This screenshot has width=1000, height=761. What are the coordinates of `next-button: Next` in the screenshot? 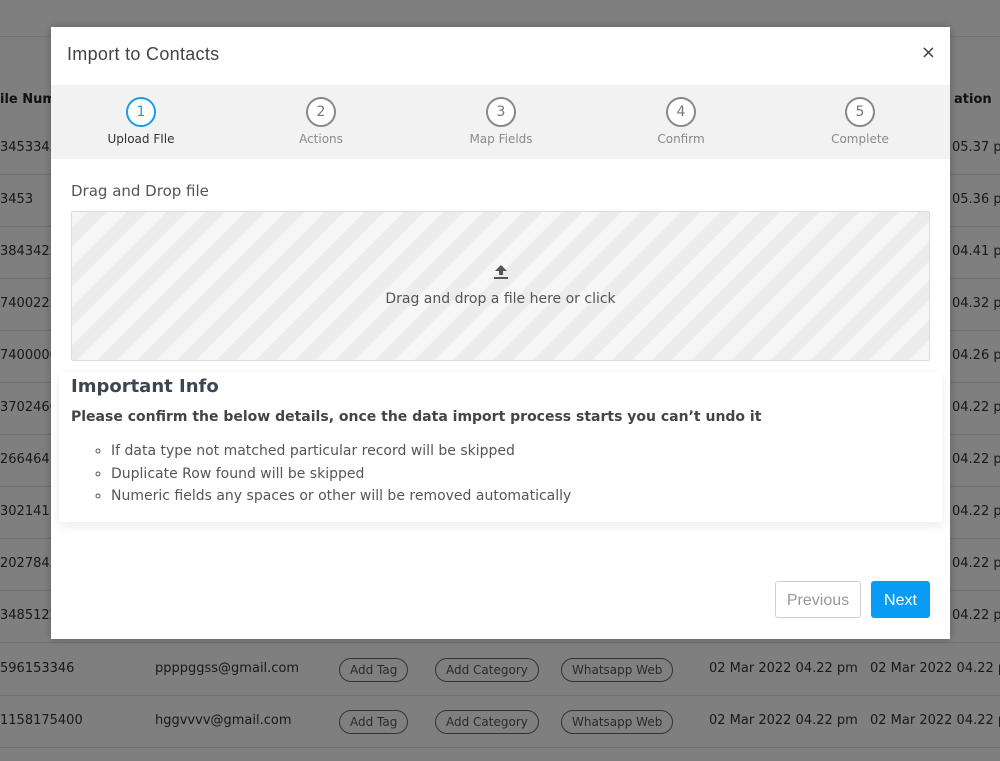 It's located at (900, 599).